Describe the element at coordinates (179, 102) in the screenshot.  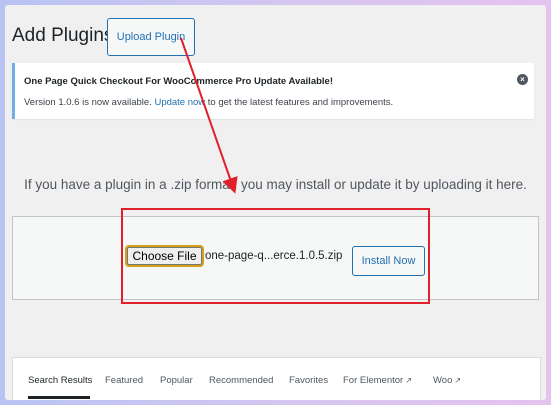
I see `update-now-link: Update now` at that location.